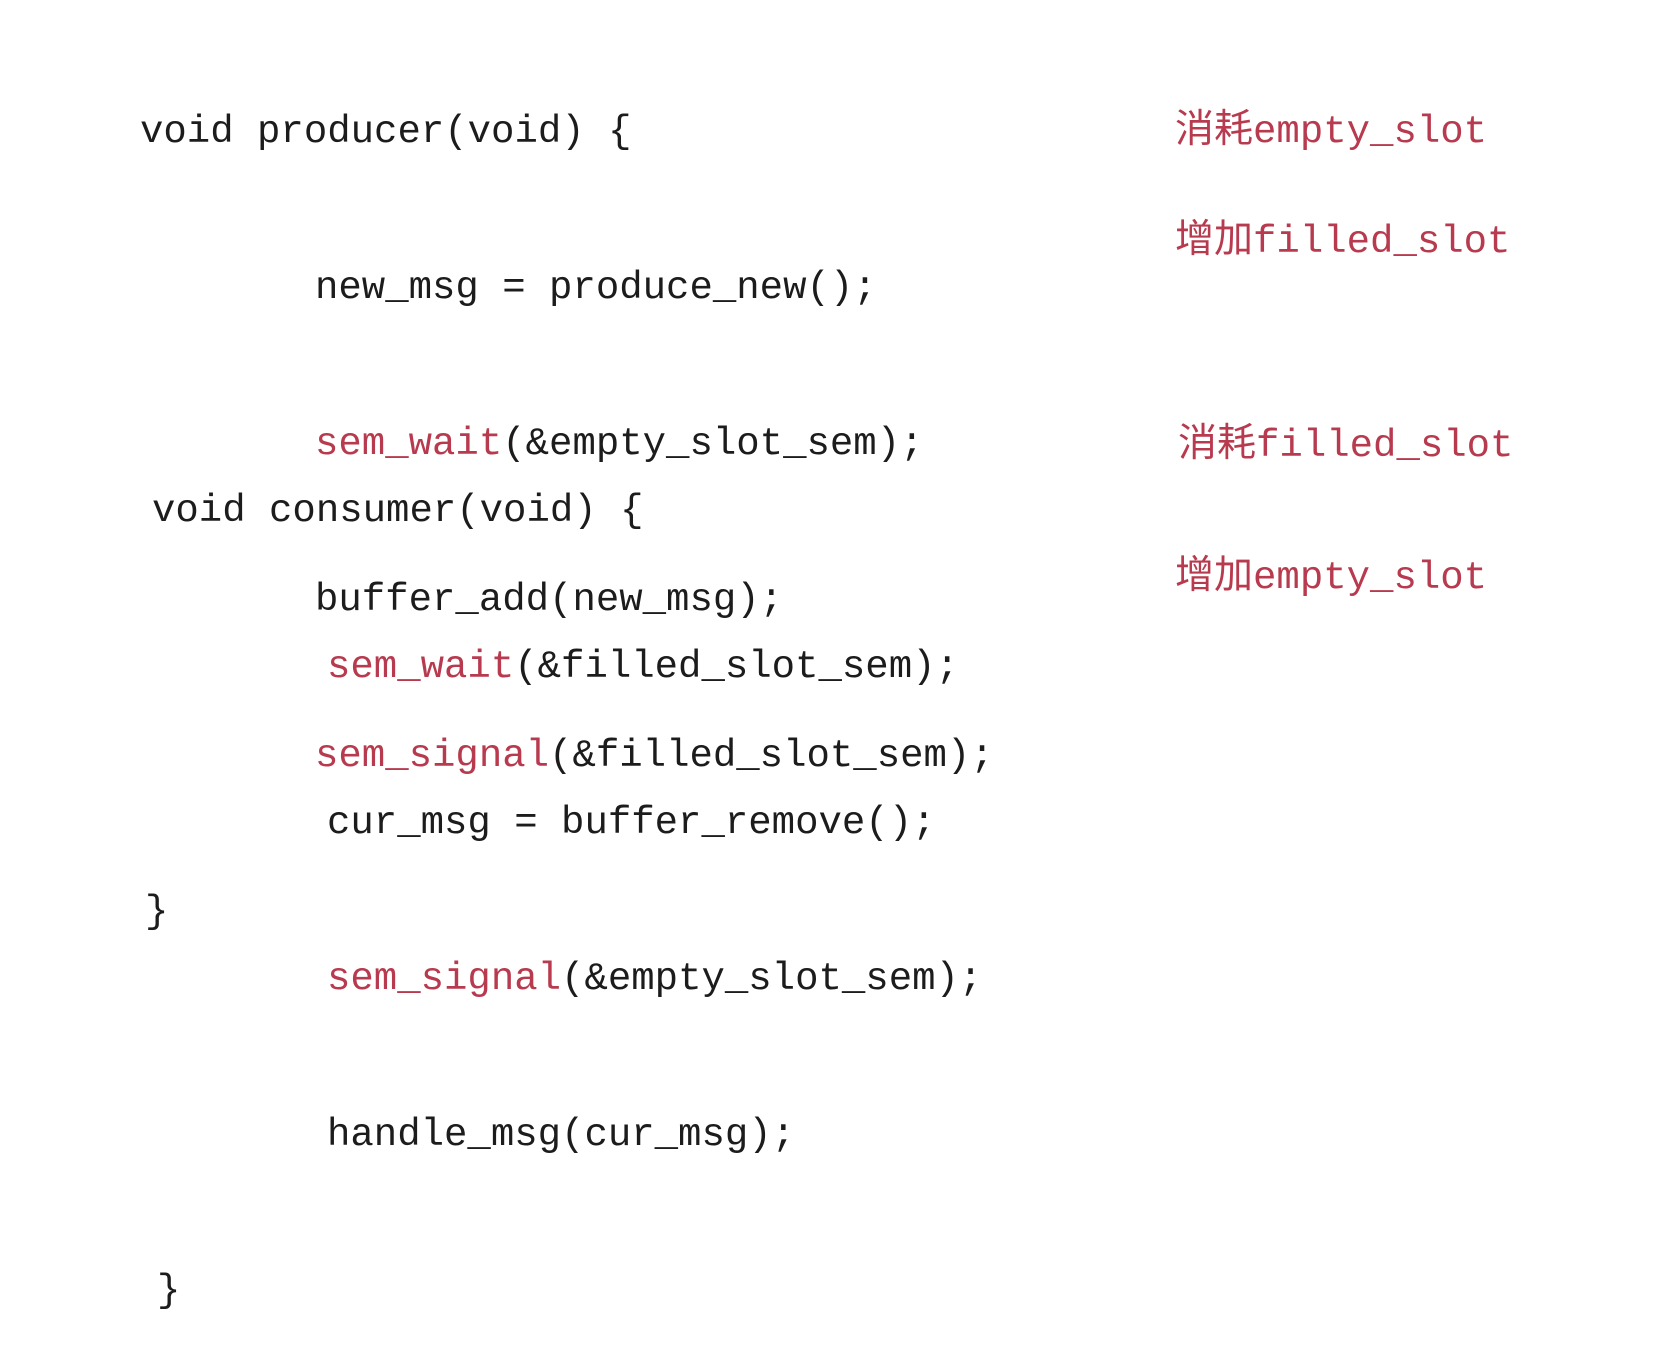 This screenshot has height=1369, width=1675. What do you see at coordinates (561, 1135) in the screenshot?
I see `consumer-line-handle-msg: handle_msg(cur_msg);` at bounding box center [561, 1135].